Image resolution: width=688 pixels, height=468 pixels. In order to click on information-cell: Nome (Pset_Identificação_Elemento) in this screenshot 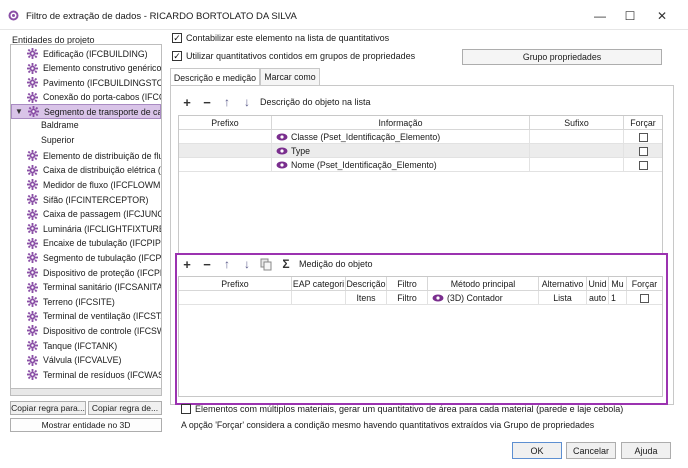, I will do `click(401, 165)`.